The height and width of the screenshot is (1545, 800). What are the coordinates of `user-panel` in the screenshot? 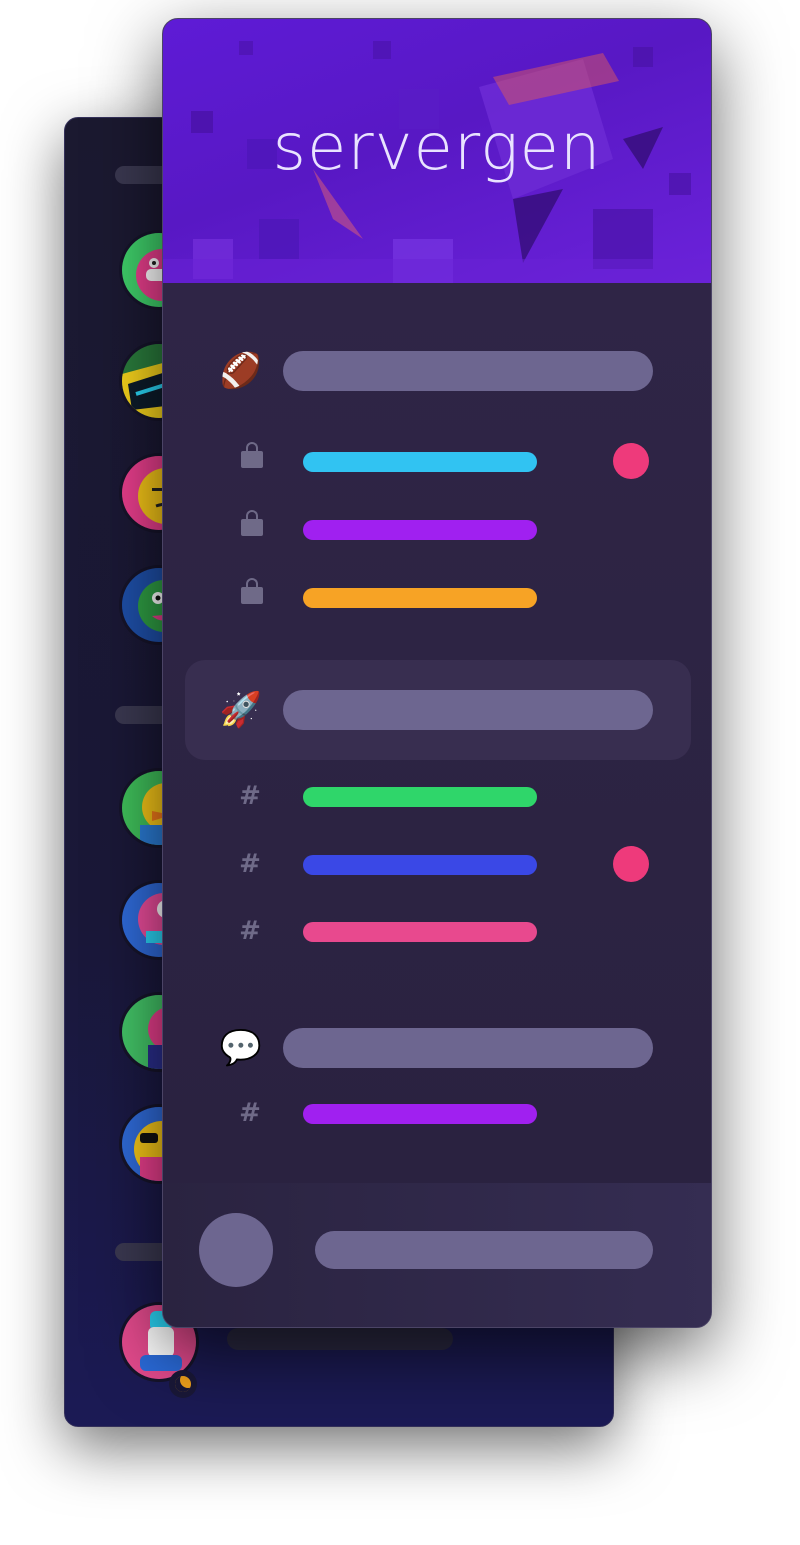 It's located at (437, 1255).